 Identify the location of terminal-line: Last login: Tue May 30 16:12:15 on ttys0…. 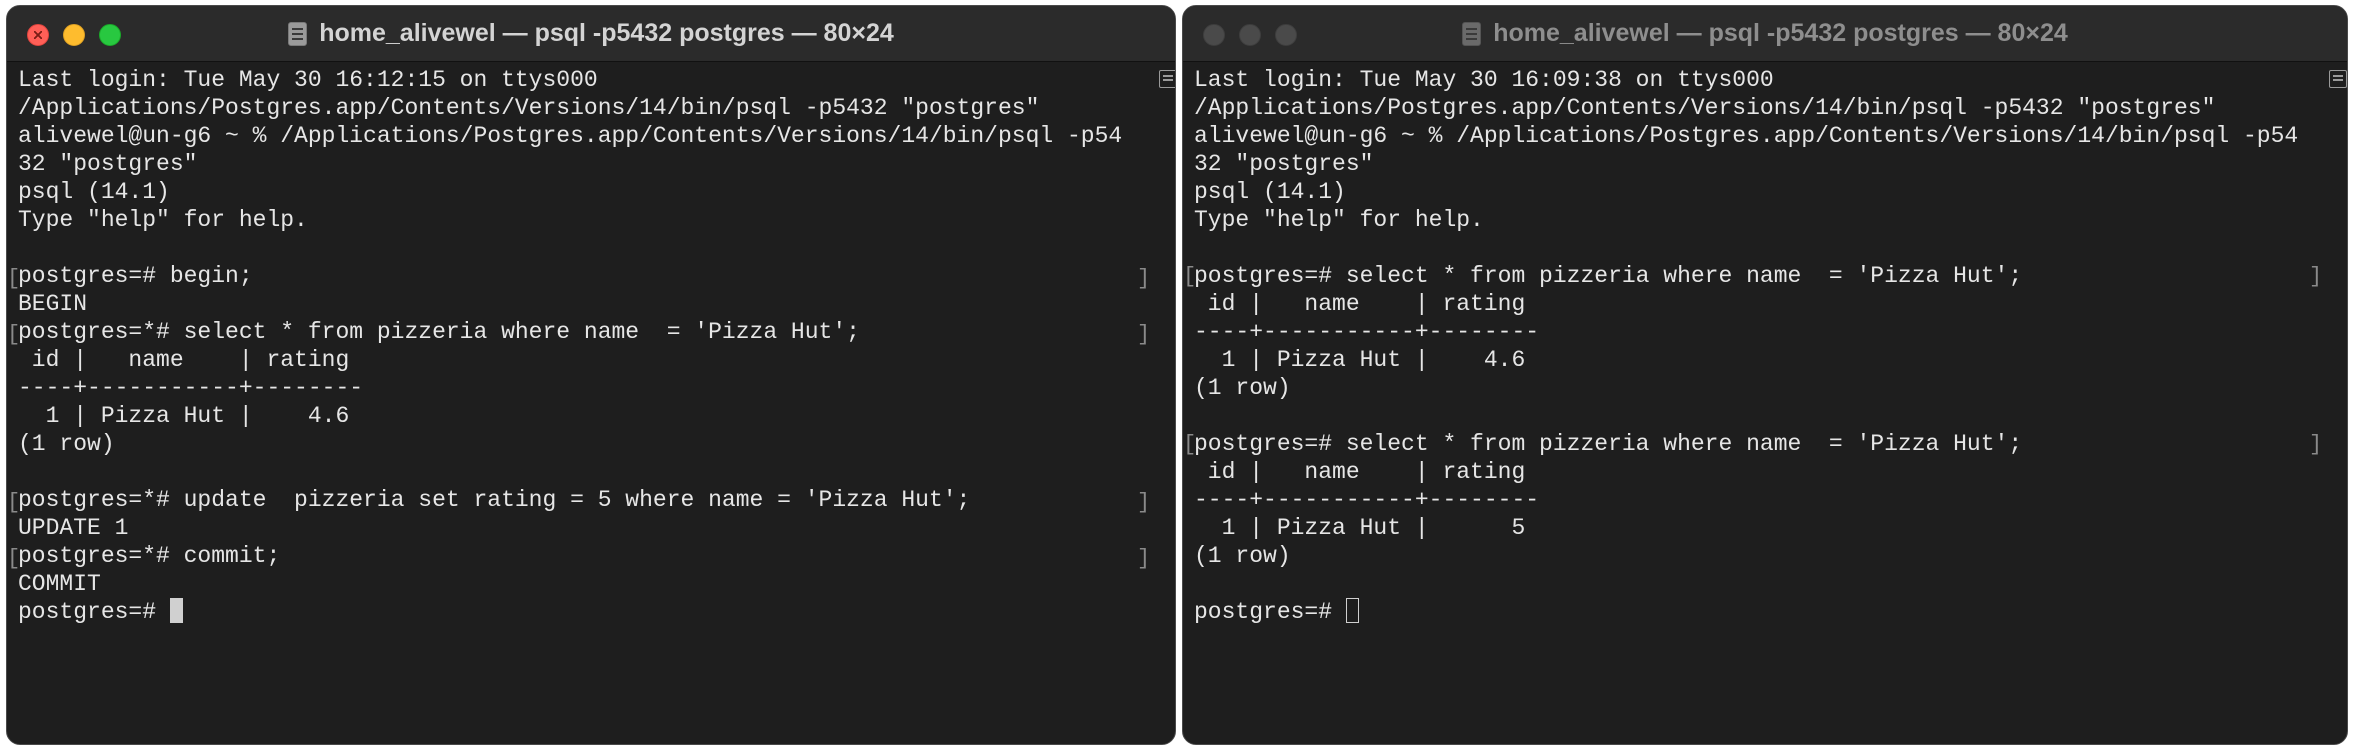
(308, 80).